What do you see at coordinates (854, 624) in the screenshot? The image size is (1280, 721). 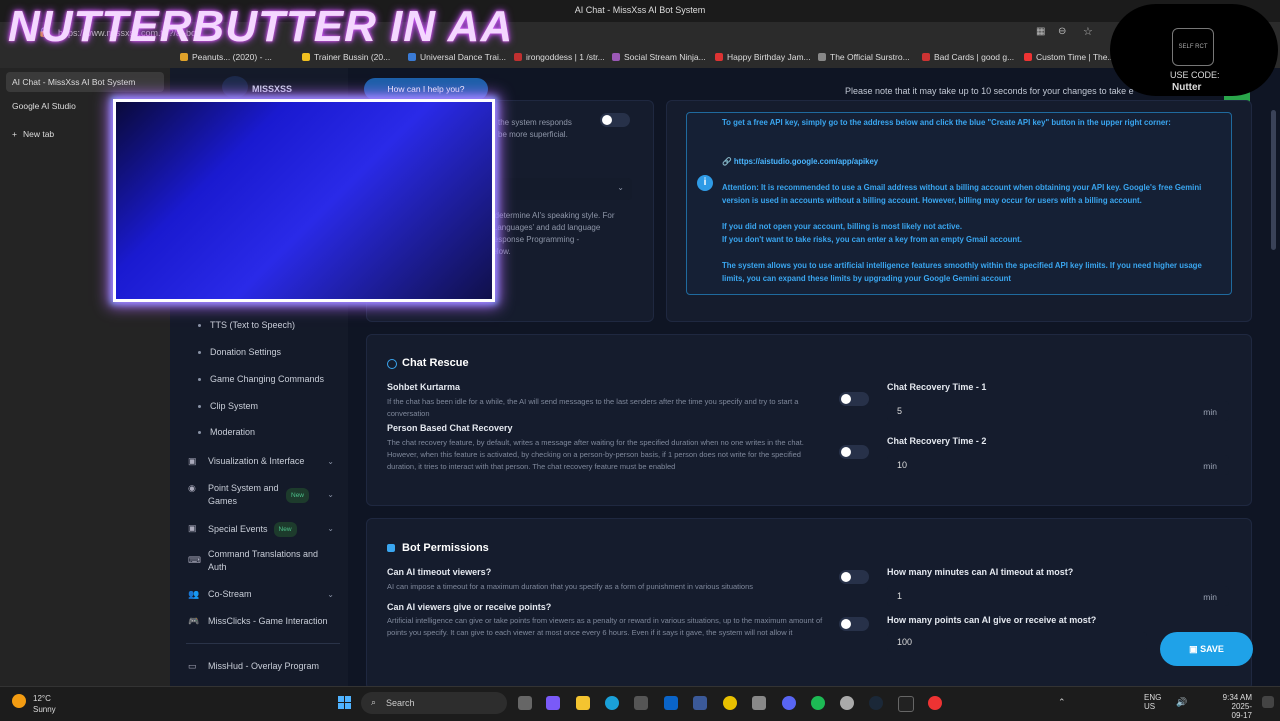 I see `points-toggle` at bounding box center [854, 624].